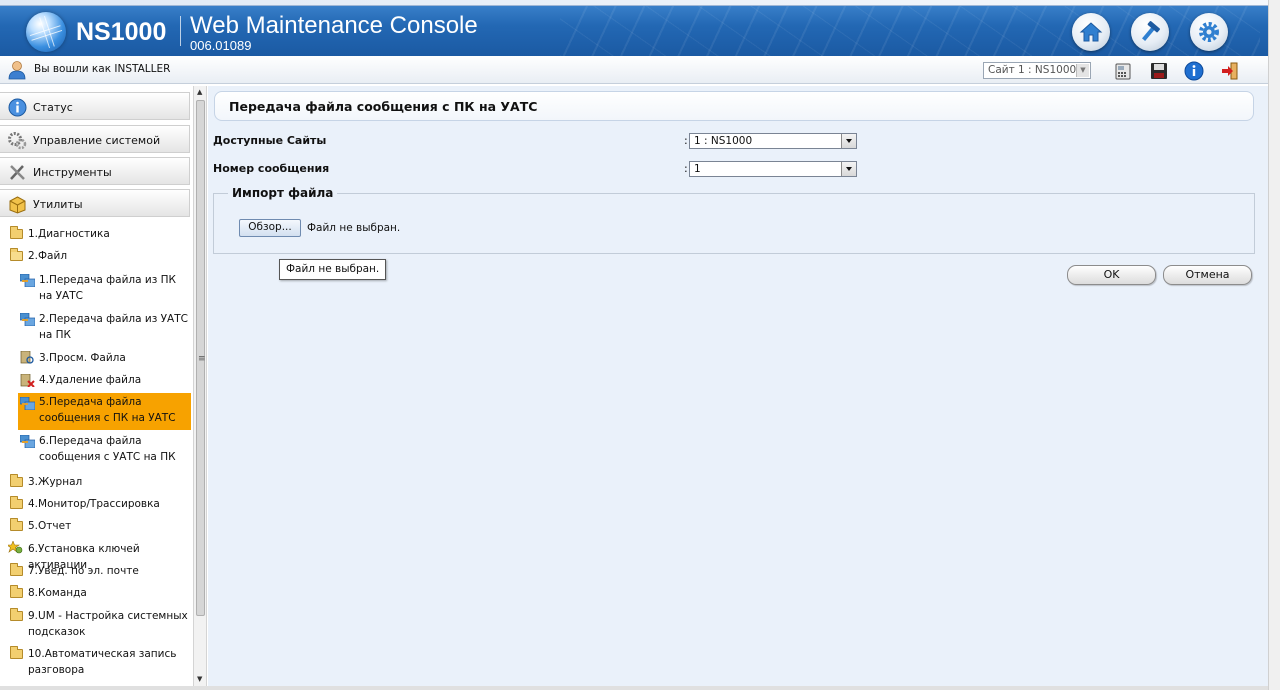  I want to click on home-button, so click(1091, 32).